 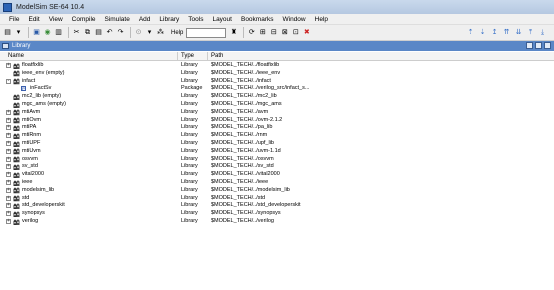 I want to click on collapse-icon: ⤓, so click(x=542, y=32).